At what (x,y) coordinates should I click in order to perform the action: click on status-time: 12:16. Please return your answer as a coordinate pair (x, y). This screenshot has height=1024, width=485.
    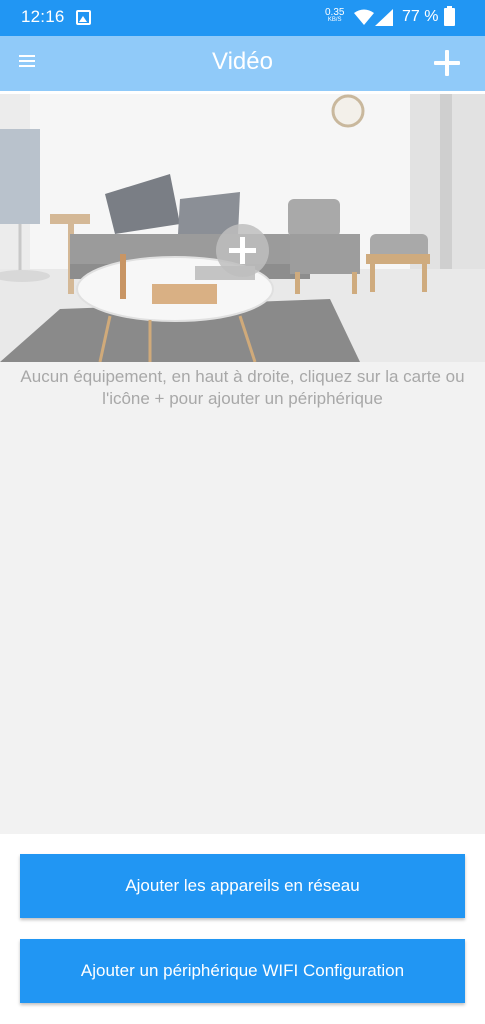
    Looking at the image, I should click on (43, 16).